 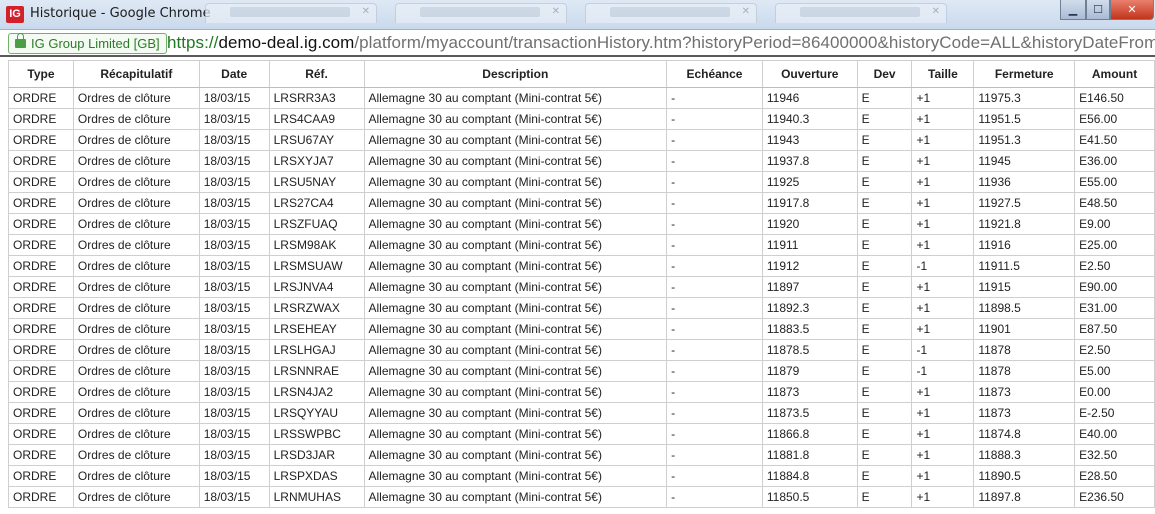 What do you see at coordinates (1114, 392) in the screenshot?
I see `cell-amount: E0.00` at bounding box center [1114, 392].